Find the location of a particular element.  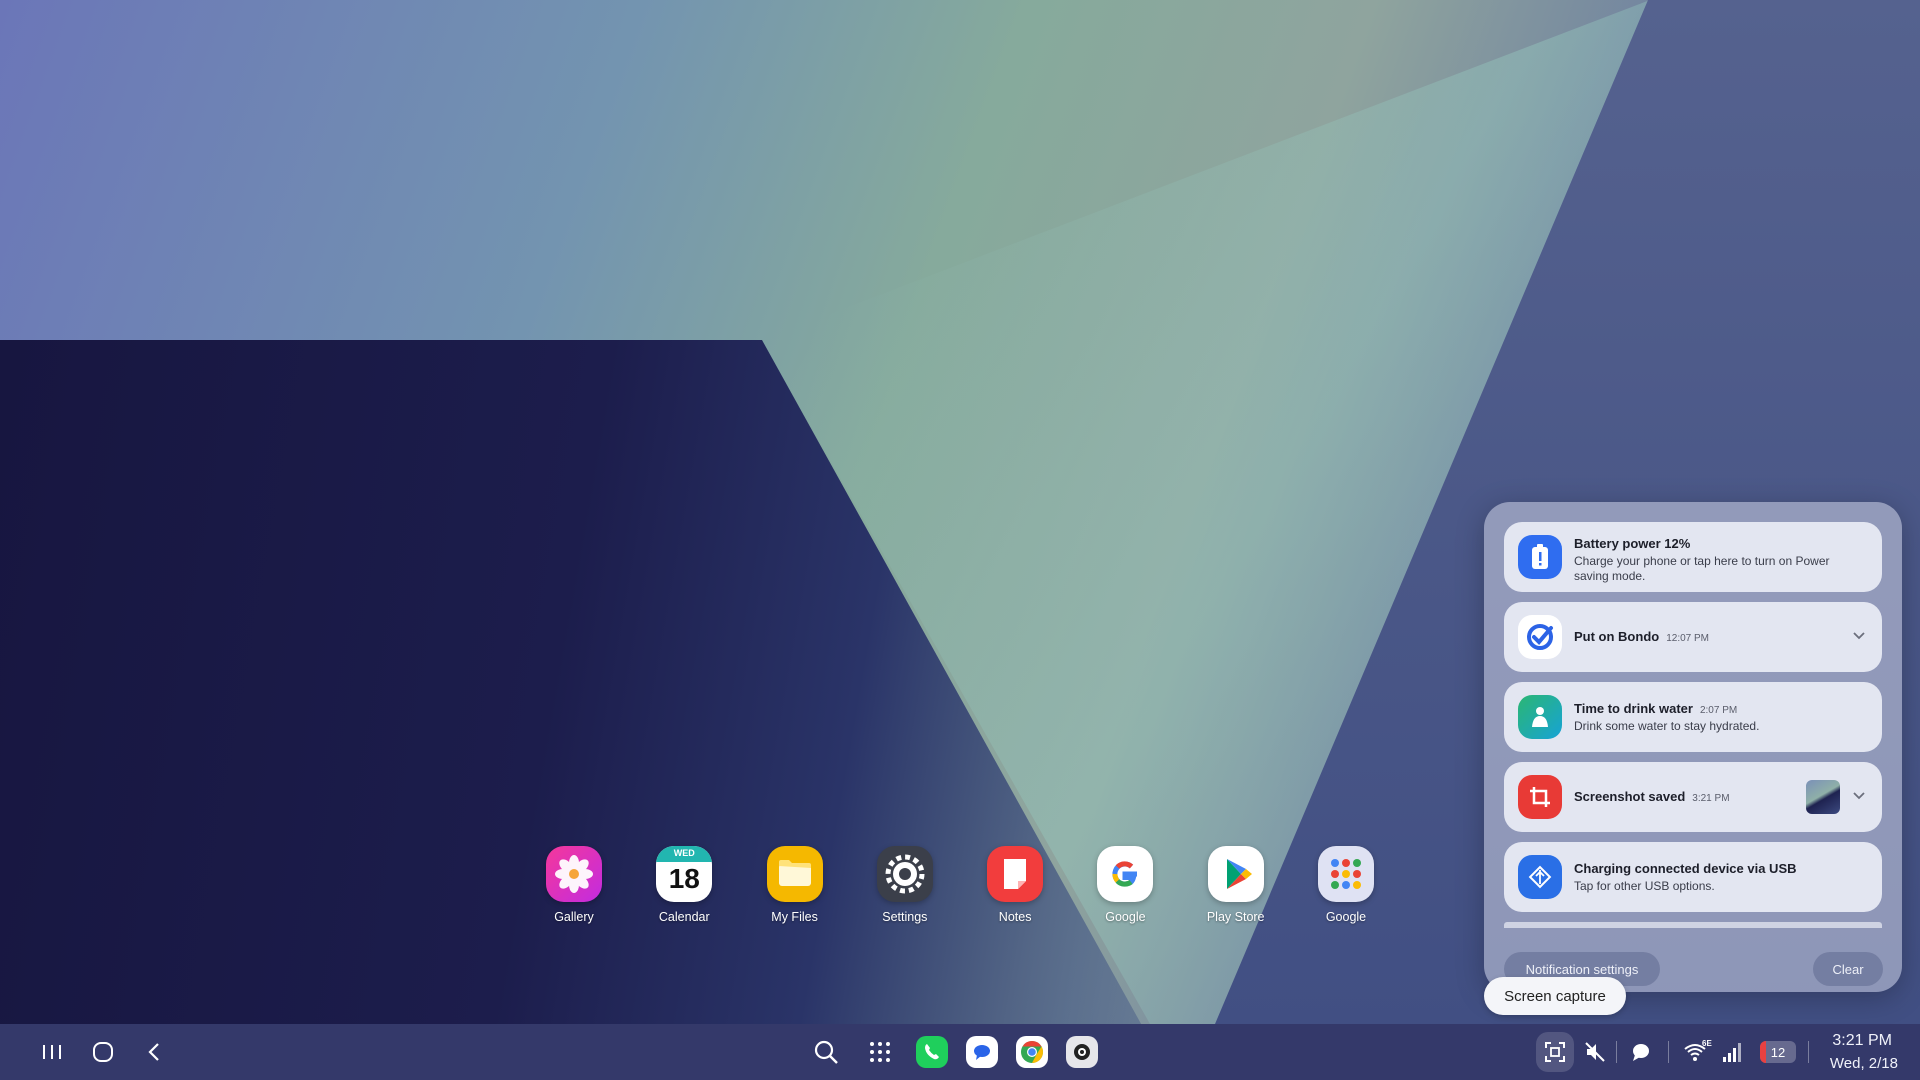

signal-status is located at coordinates (1732, 1052).